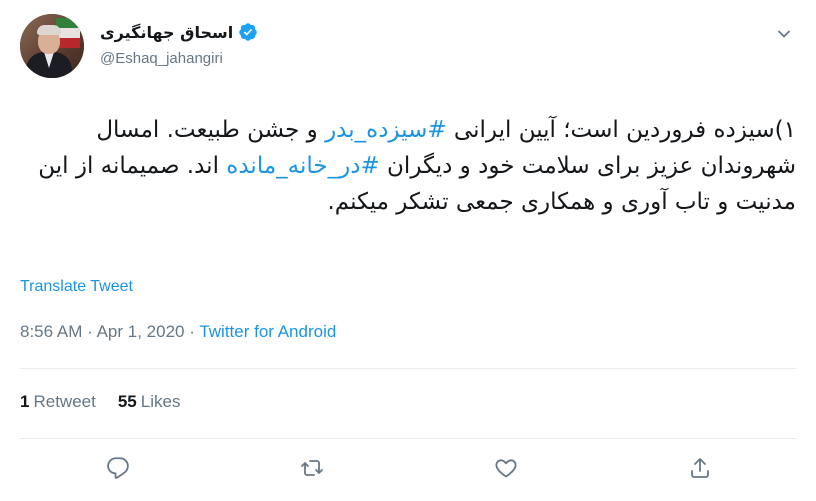 Image resolution: width=816 pixels, height=501 pixels. What do you see at coordinates (784, 34) in the screenshot?
I see `chevron-down-icon` at bounding box center [784, 34].